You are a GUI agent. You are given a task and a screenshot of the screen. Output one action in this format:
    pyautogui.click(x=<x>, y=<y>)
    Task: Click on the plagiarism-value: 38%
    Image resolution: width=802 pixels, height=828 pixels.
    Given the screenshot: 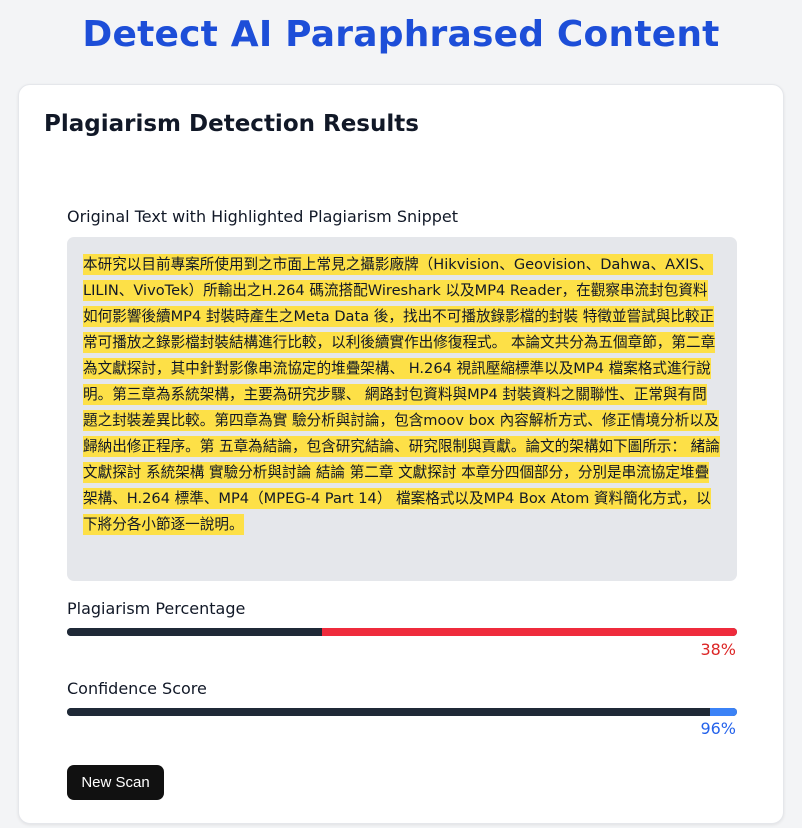 What is the action you would take?
    pyautogui.click(x=718, y=649)
    